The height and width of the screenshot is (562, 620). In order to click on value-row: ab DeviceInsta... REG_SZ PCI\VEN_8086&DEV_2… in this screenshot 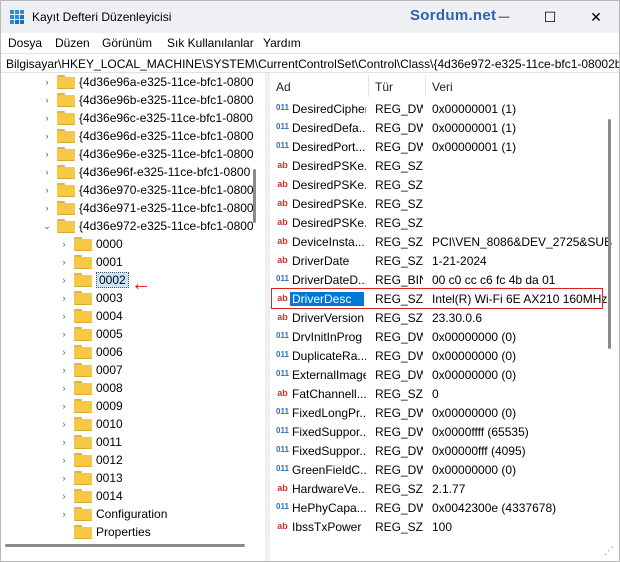, I will do `click(441, 241)`.